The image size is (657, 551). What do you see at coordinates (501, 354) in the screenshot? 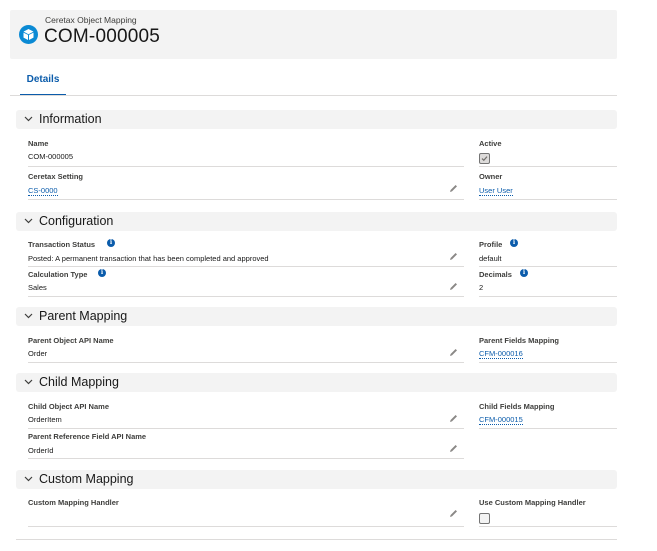
I see `parent-fields-mapping-link: CFM-000016` at bounding box center [501, 354].